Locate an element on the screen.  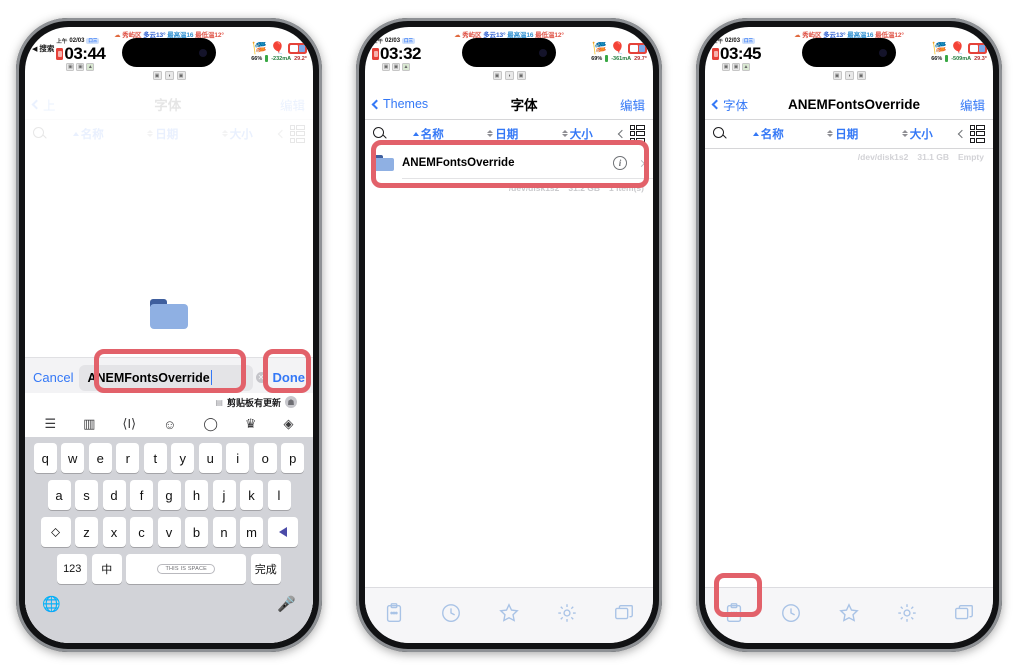
star-icon is located at coordinates (509, 612).